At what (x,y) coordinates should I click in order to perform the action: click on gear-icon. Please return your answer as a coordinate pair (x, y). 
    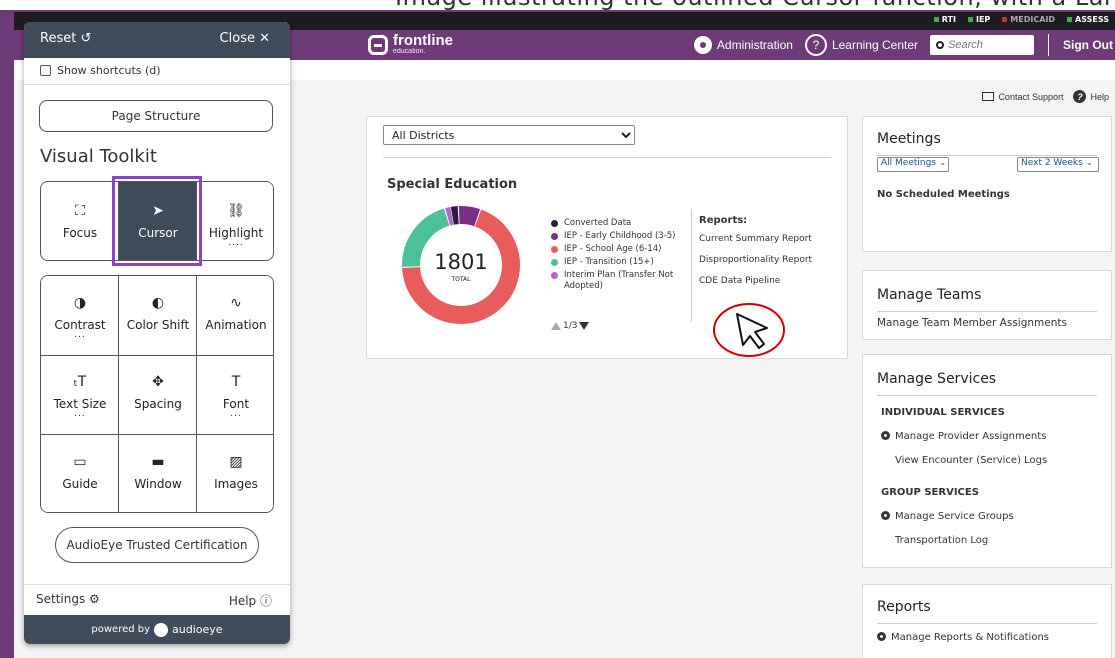
    Looking at the image, I should click on (702, 45).